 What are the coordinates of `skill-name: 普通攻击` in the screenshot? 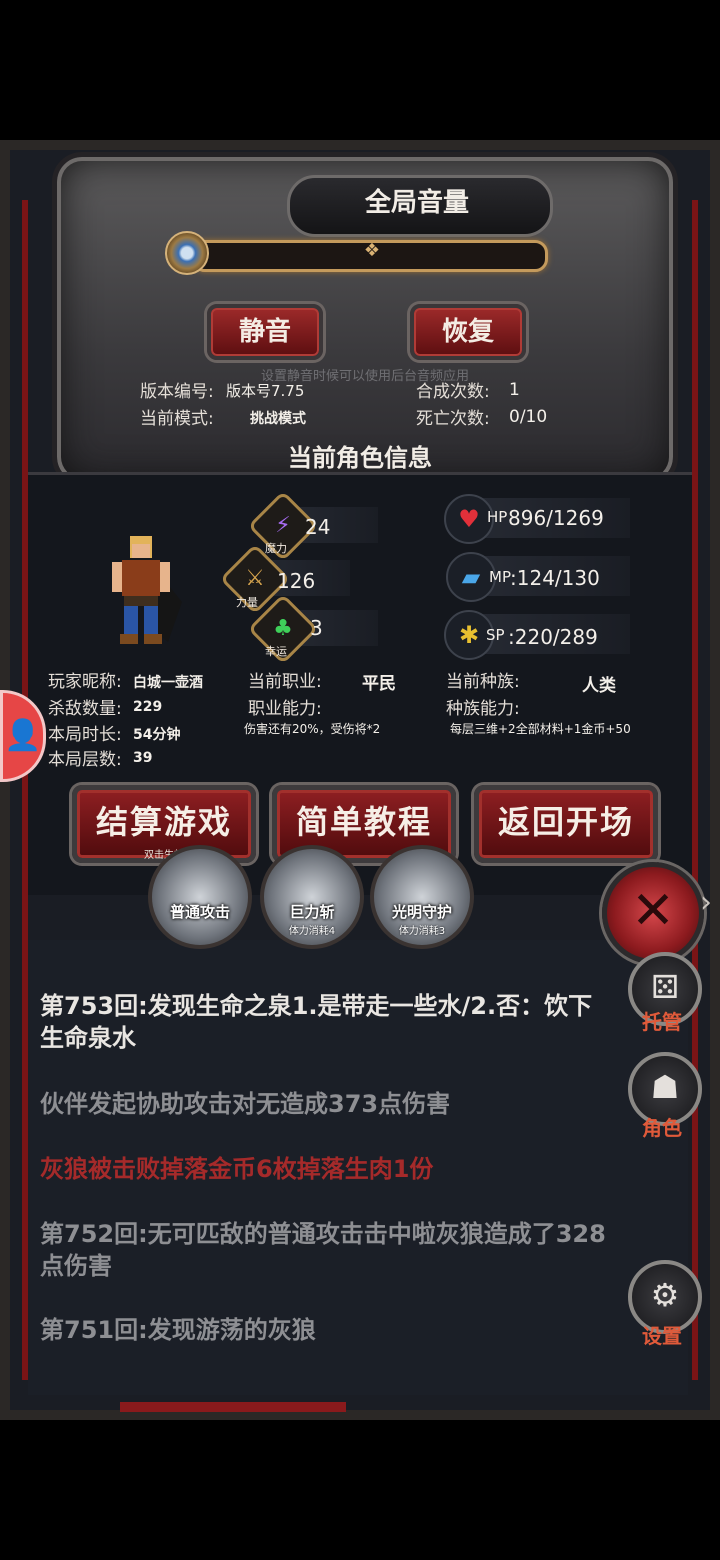 It's located at (199, 912).